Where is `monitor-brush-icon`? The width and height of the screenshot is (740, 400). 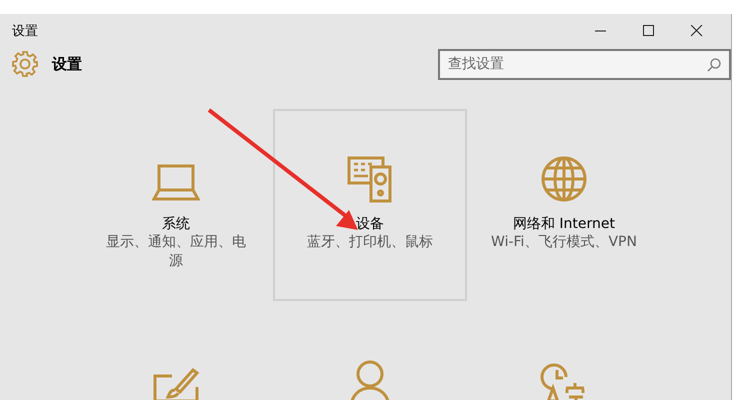 monitor-brush-icon is located at coordinates (176, 383).